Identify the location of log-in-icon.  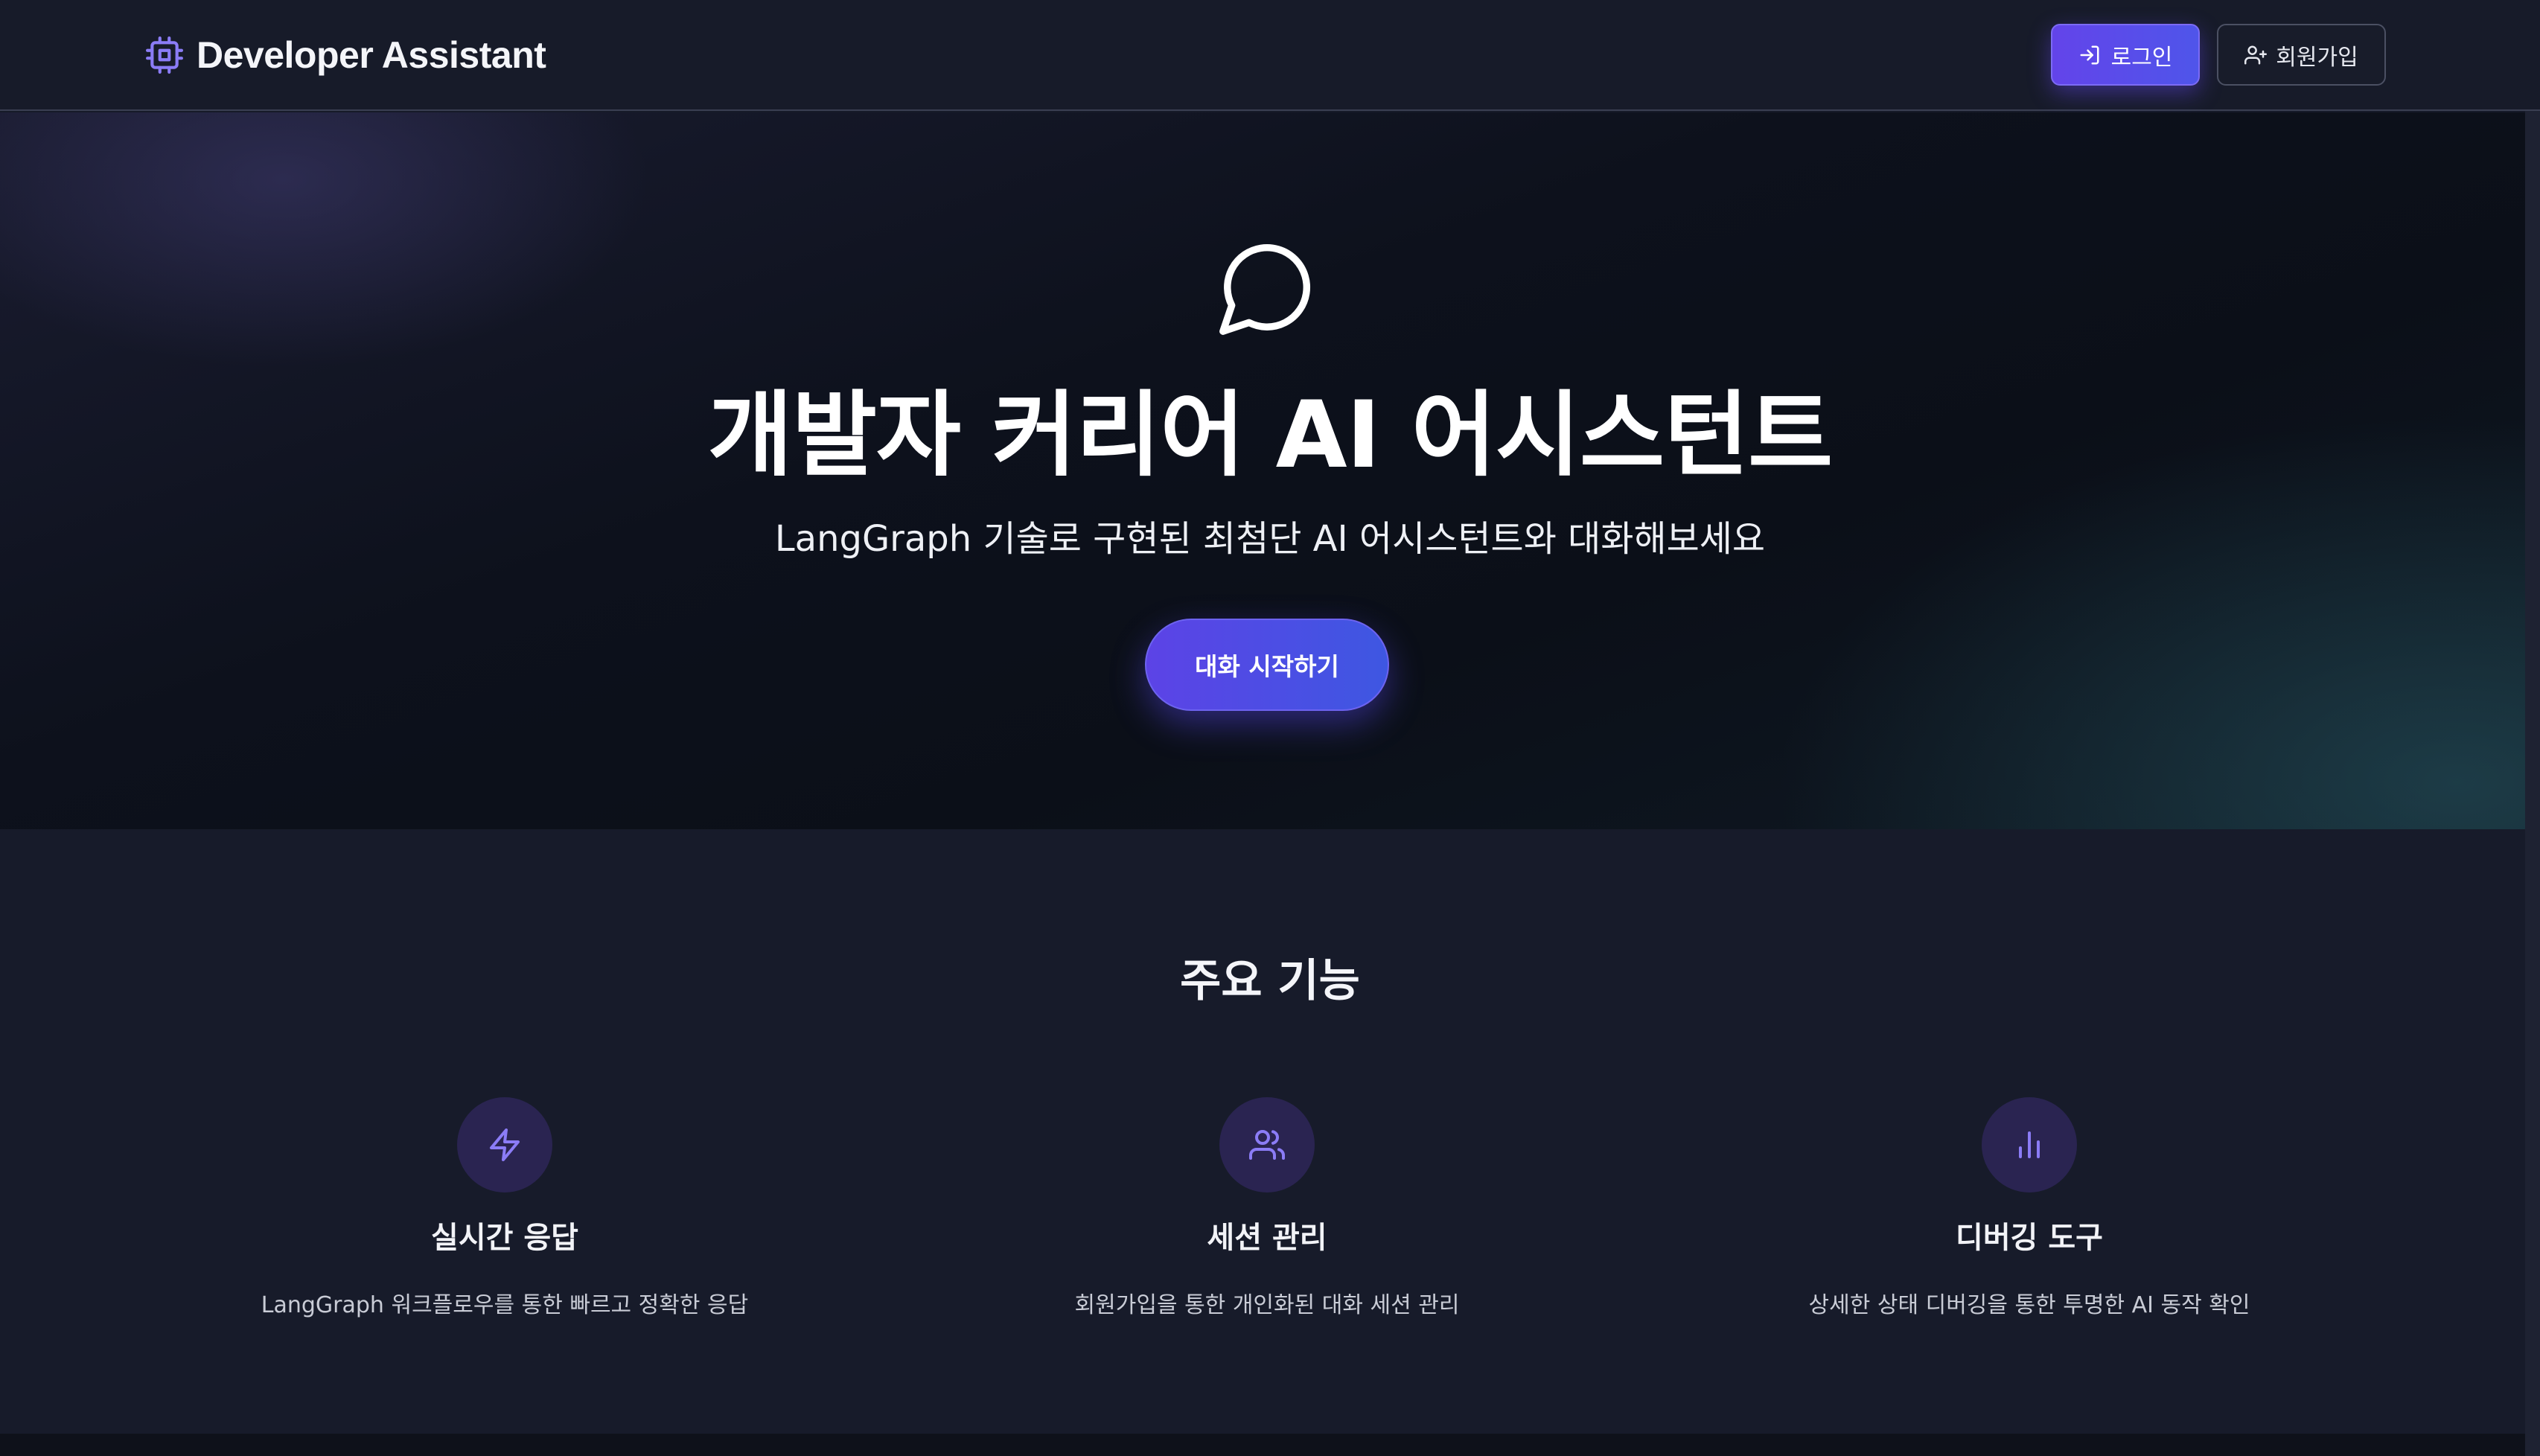
(2089, 55).